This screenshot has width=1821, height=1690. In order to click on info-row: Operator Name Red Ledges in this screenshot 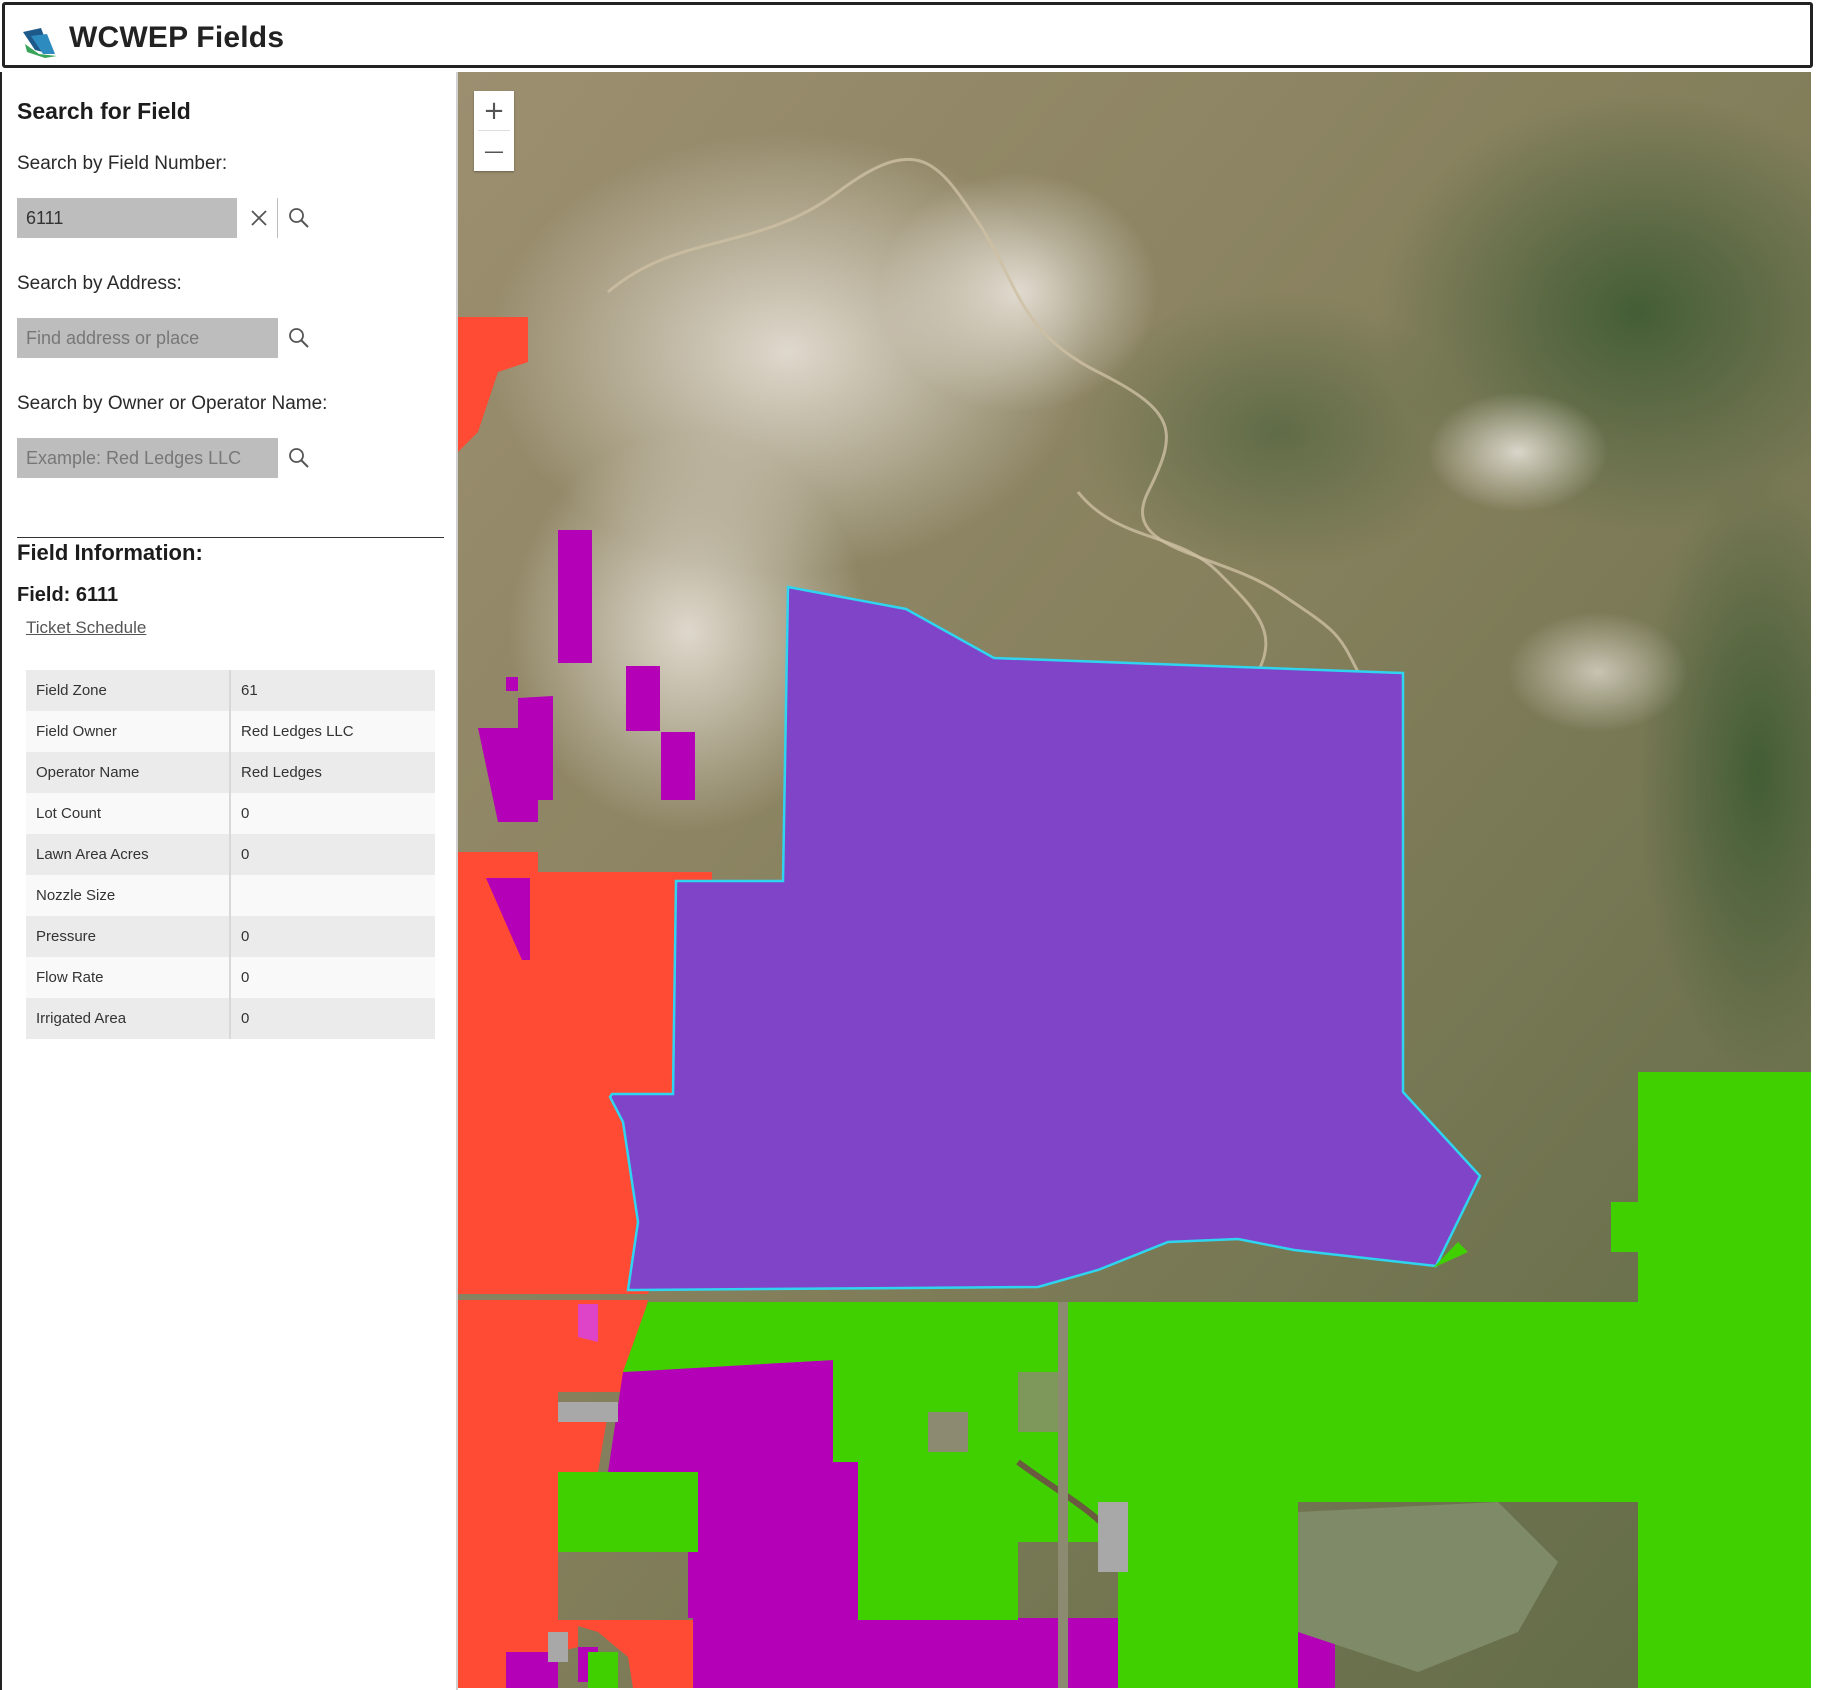, I will do `click(230, 772)`.